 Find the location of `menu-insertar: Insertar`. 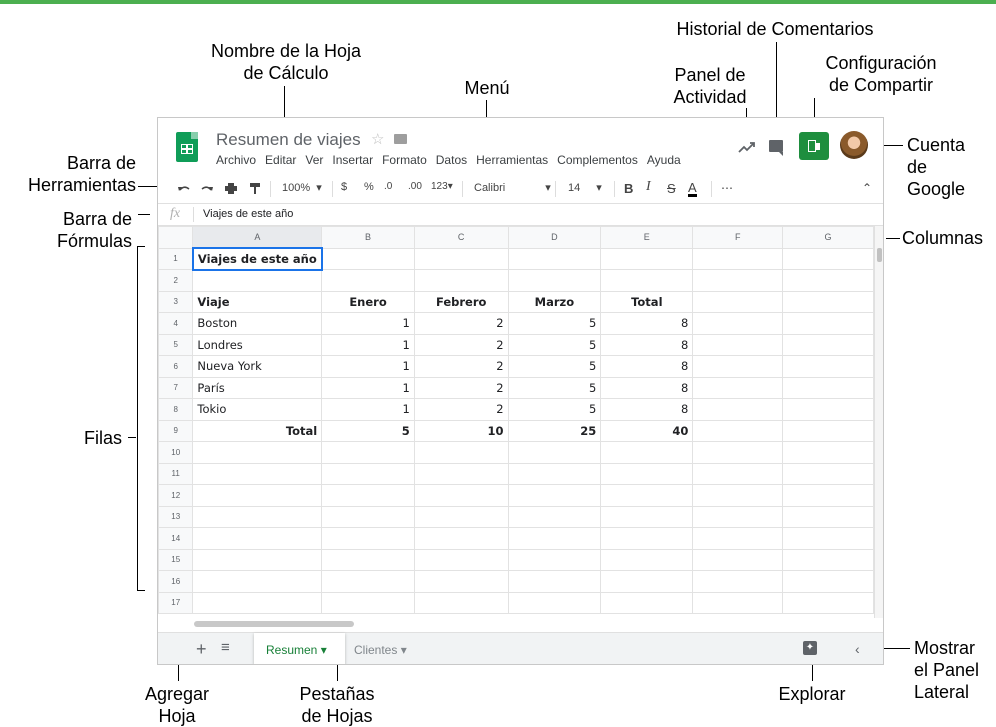

menu-insertar: Insertar is located at coordinates (352, 160).